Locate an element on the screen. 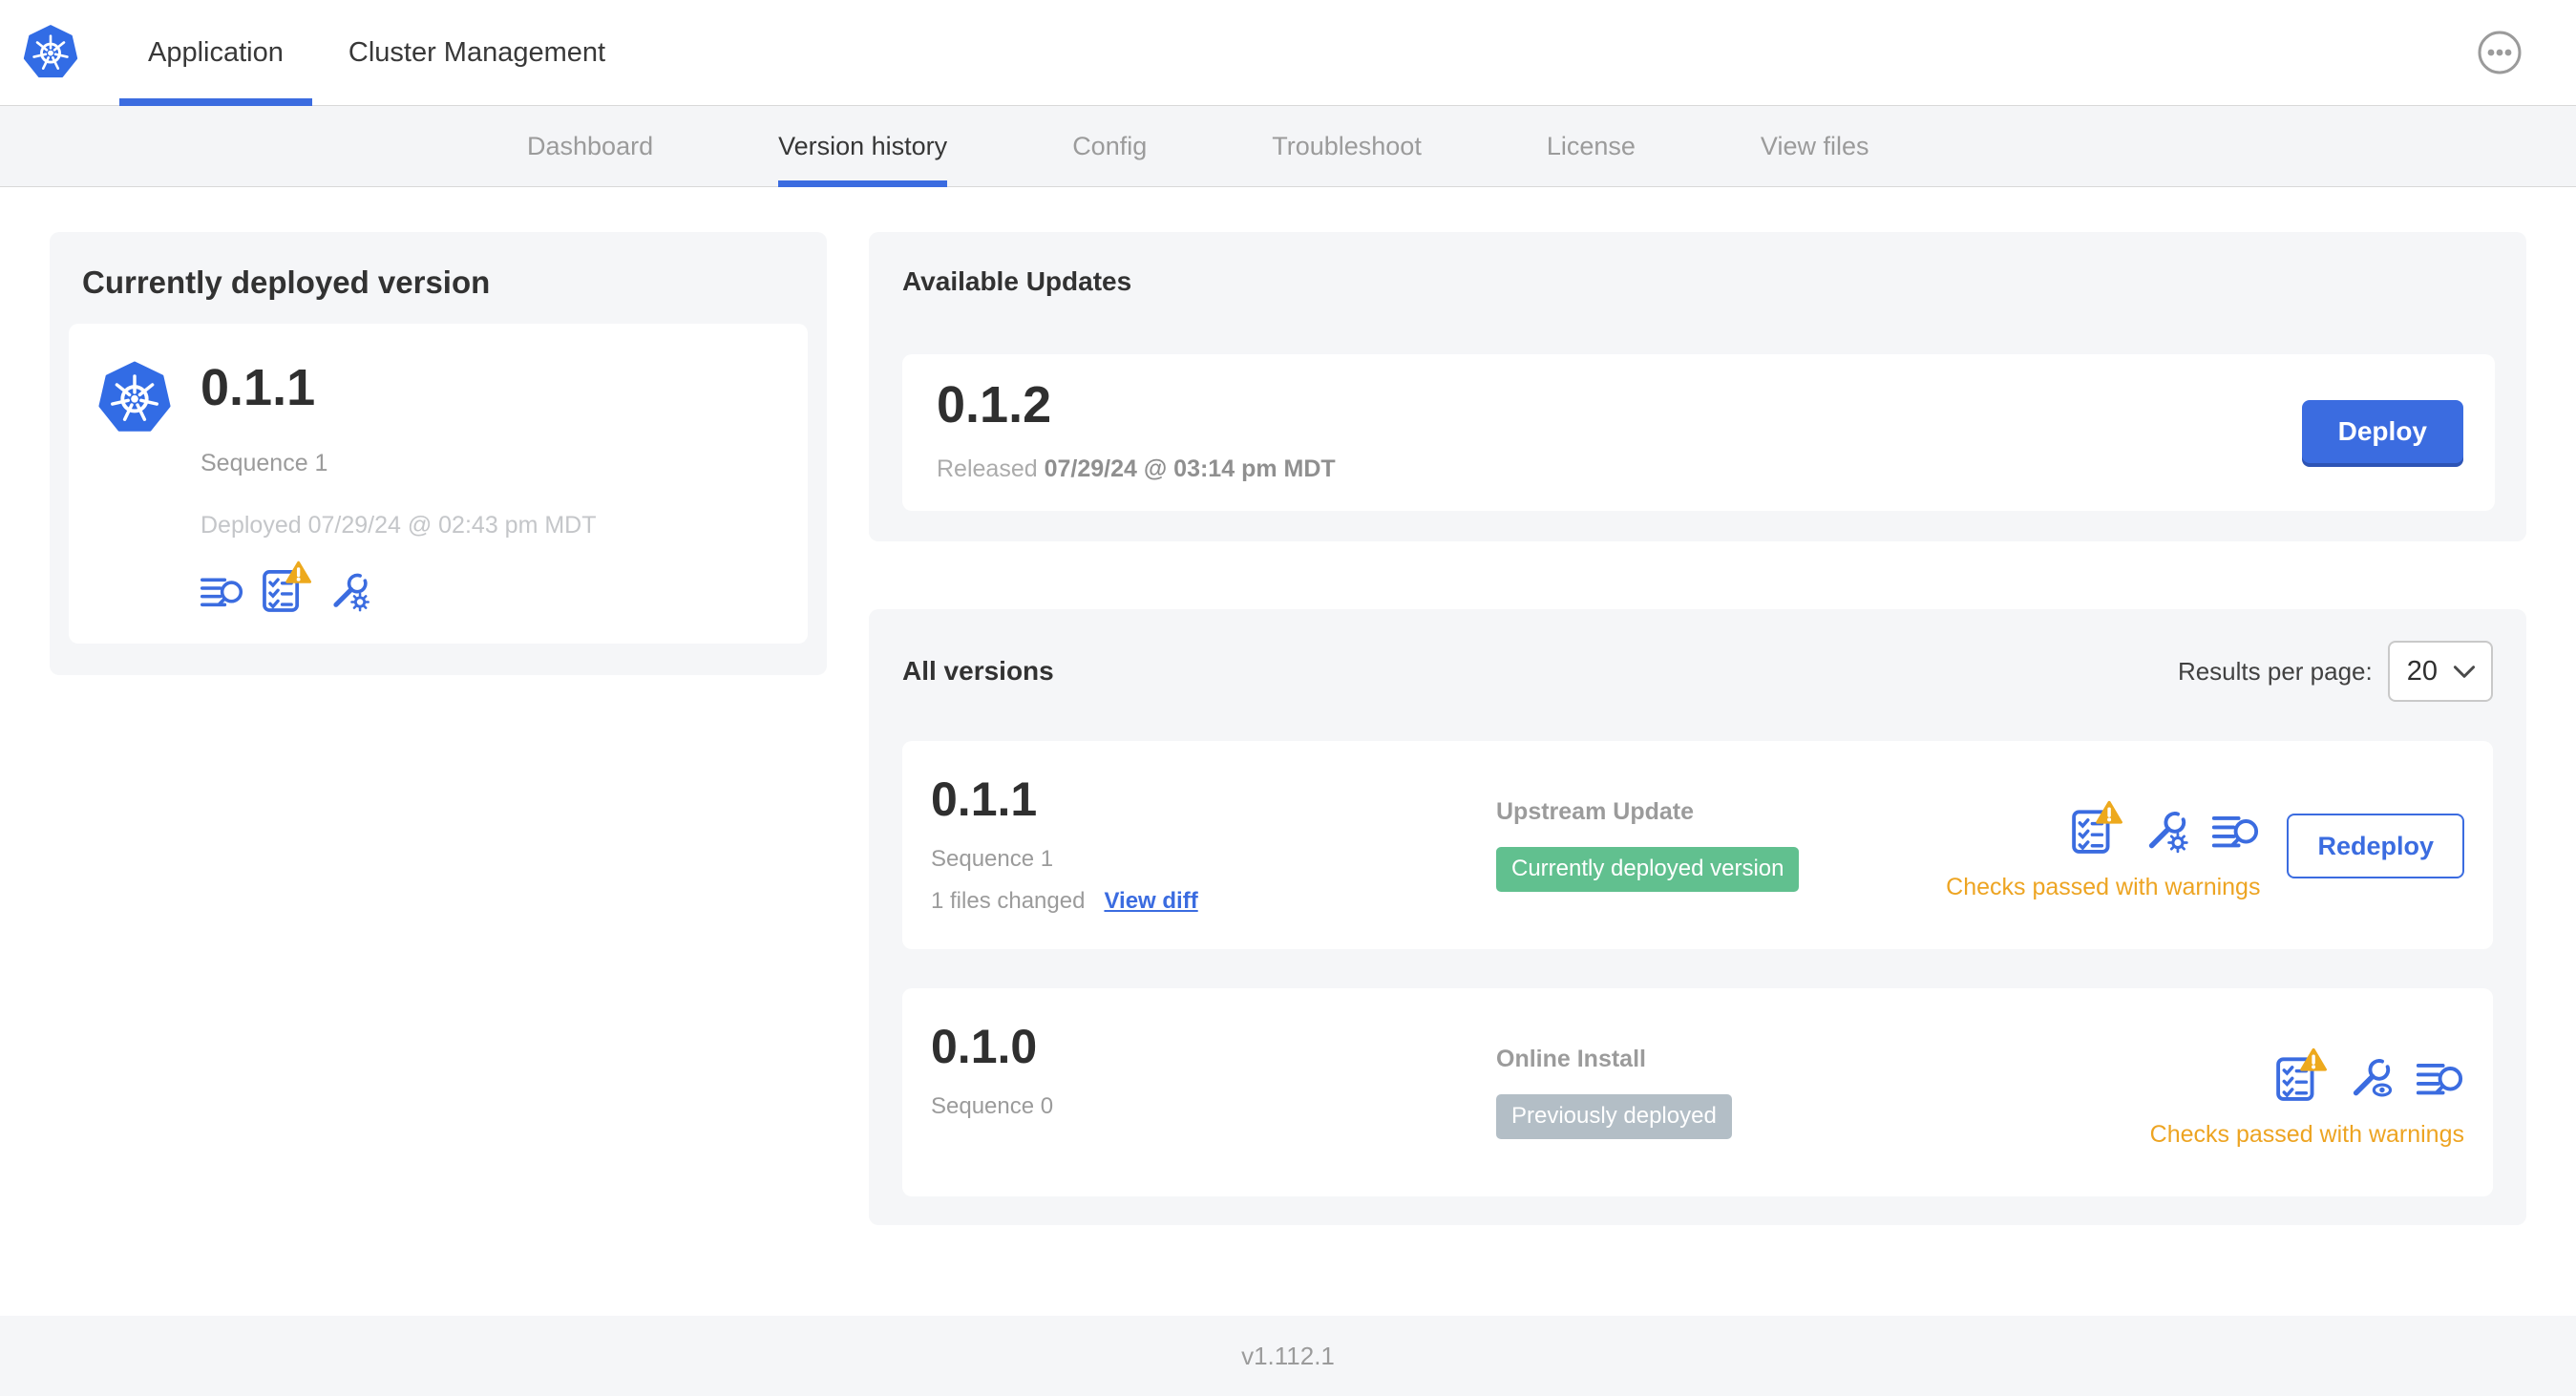 This screenshot has width=2576, height=1396. released-prefix: Released is located at coordinates (987, 468).